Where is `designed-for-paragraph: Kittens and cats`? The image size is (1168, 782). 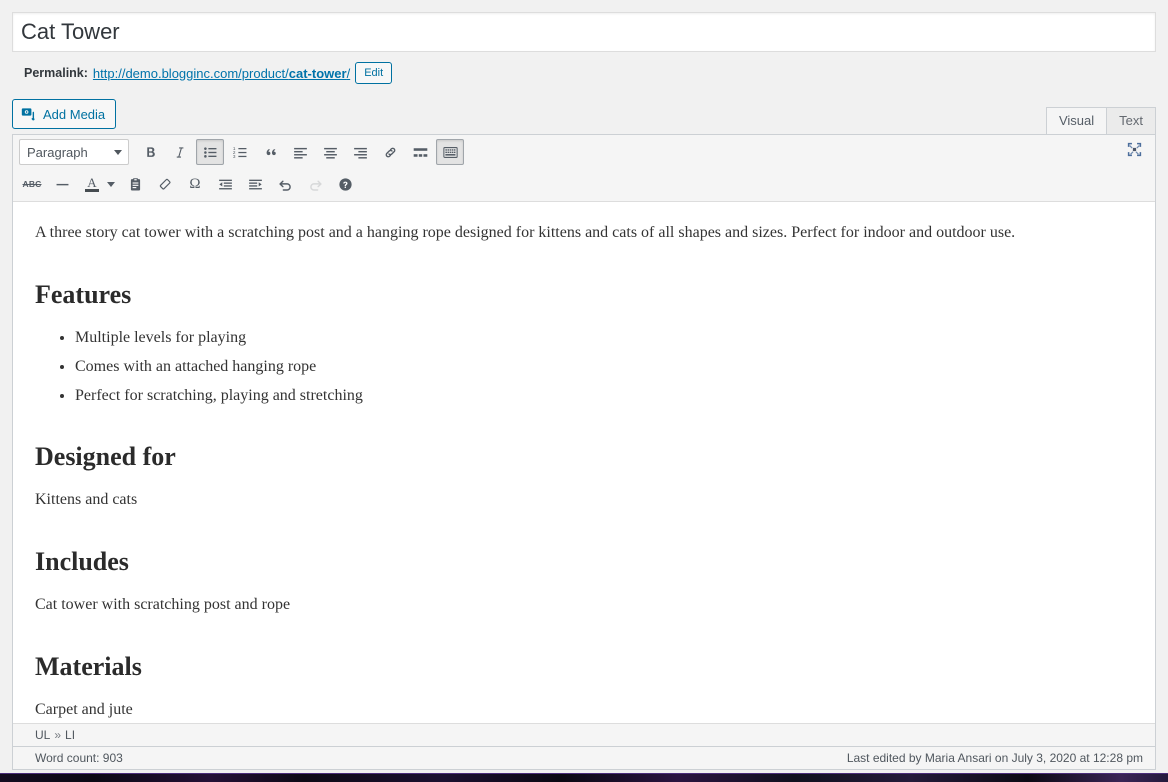 designed-for-paragraph: Kittens and cats is located at coordinates (86, 500).